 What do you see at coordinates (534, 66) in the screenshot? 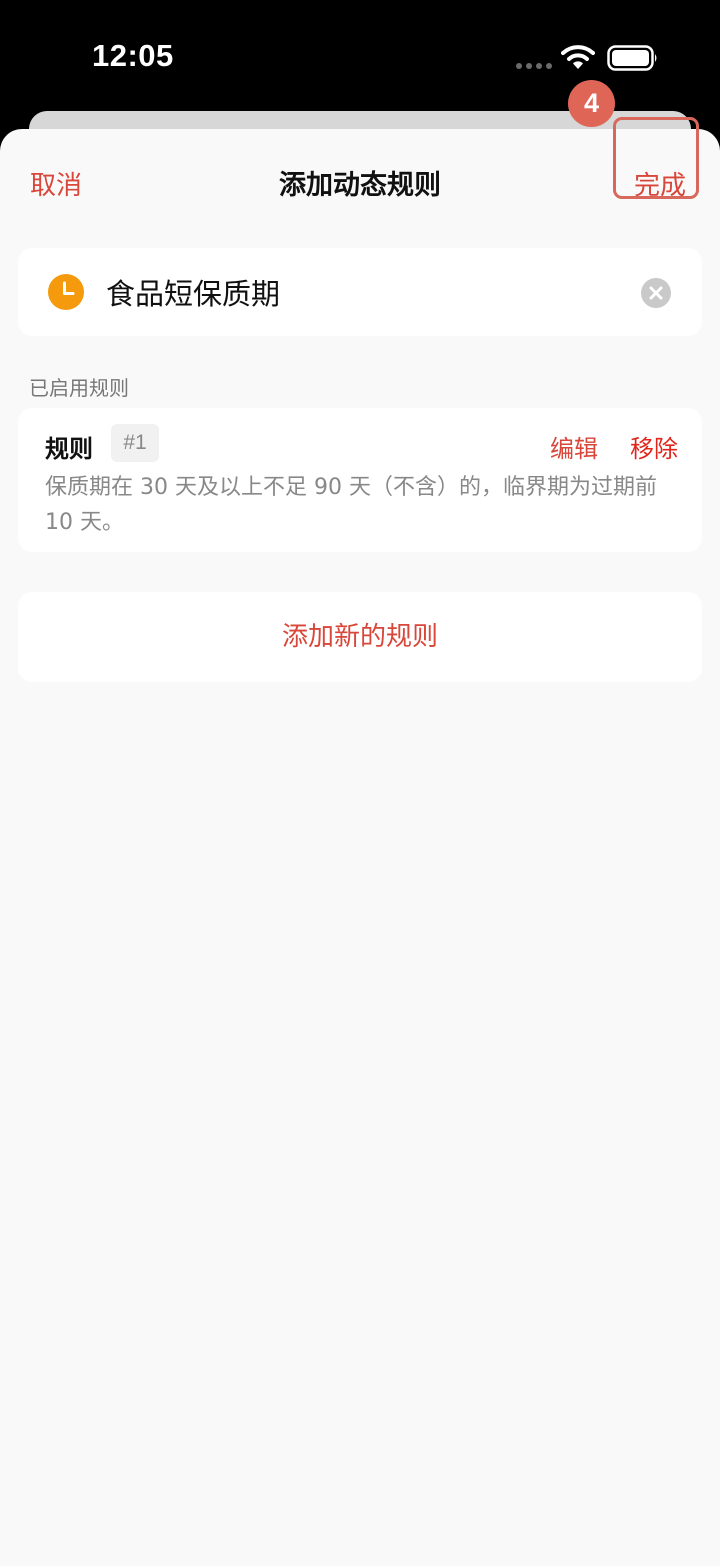
I see `cellular-dots-icon` at bounding box center [534, 66].